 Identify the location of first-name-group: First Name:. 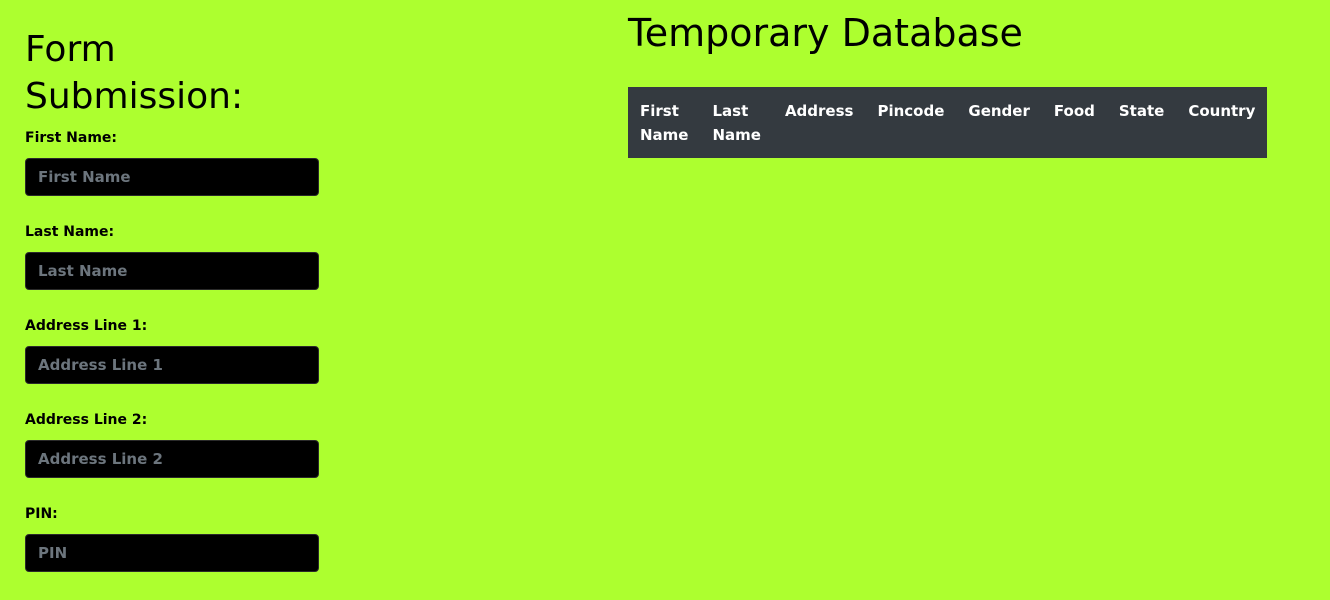
(172, 175).